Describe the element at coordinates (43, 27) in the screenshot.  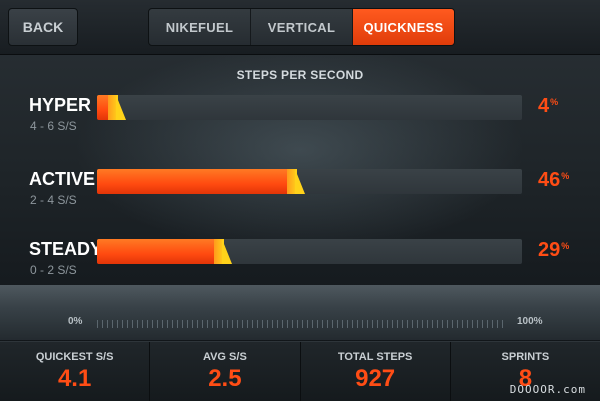
I see `back-button: BACK` at that location.